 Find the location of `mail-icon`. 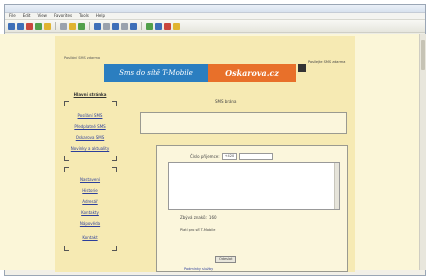

mail-icon is located at coordinates (97, 26).